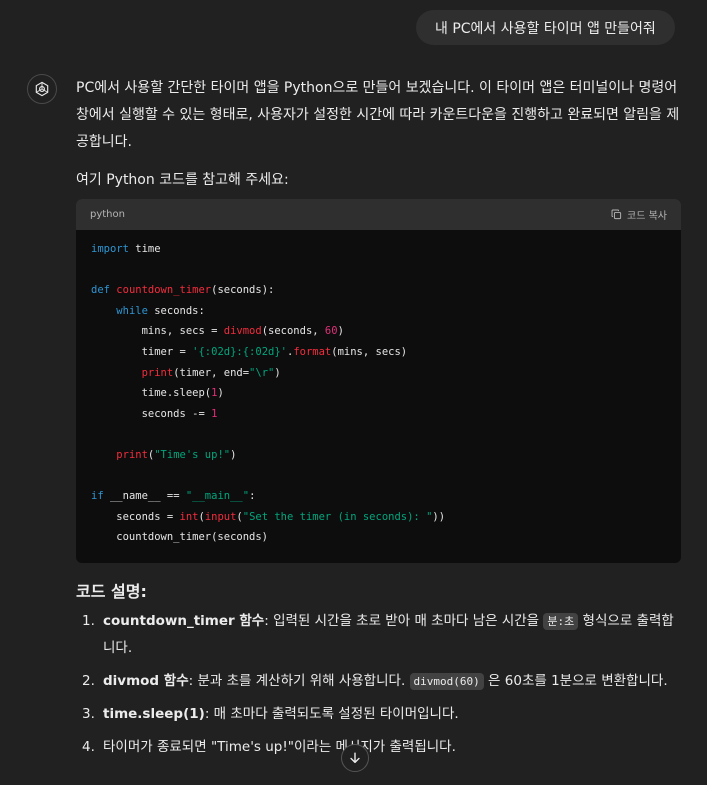 This screenshot has height=785, width=707. I want to click on code-token: :, so click(252, 496).